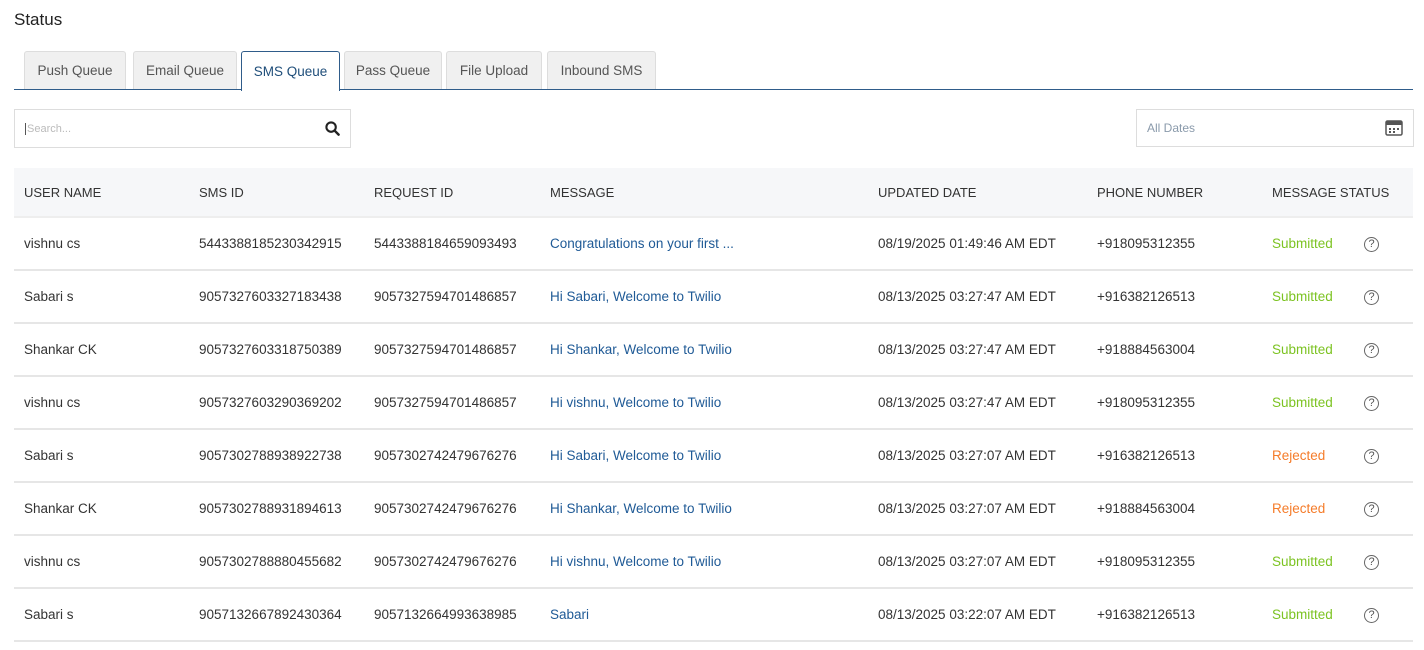 The width and height of the screenshot is (1424, 650). What do you see at coordinates (276, 509) in the screenshot?
I see `cell-sms-id: 9057302788931894613` at bounding box center [276, 509].